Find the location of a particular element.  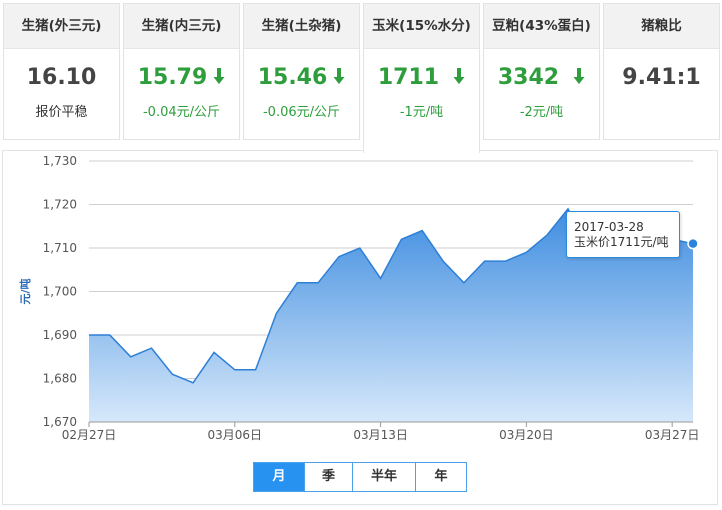

card-value: 1711 is located at coordinates (421, 78).